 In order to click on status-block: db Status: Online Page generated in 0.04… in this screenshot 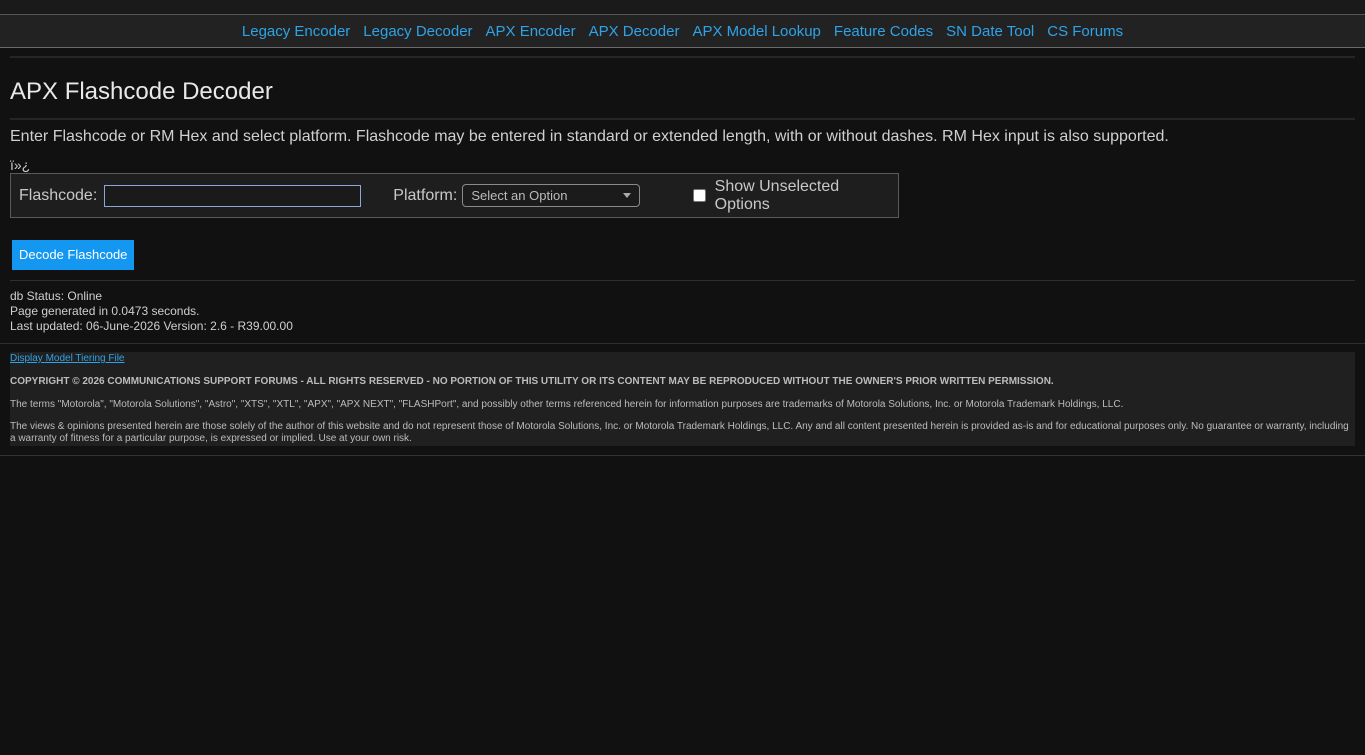, I will do `click(682, 307)`.